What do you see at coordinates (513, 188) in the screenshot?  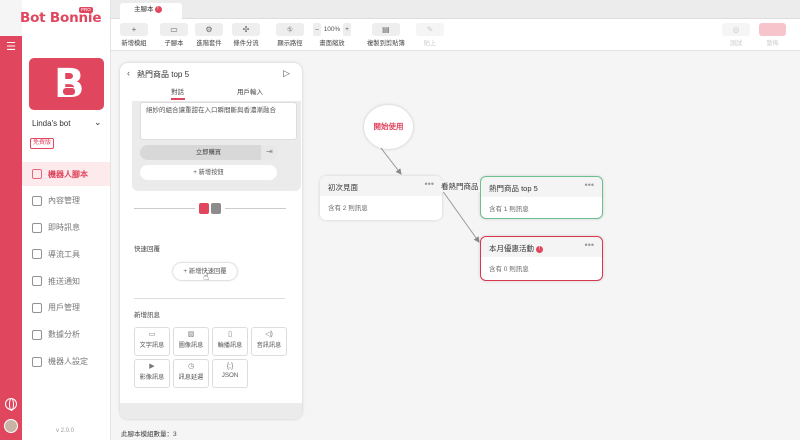 I see `node-title: 熱門商品 top 5` at bounding box center [513, 188].